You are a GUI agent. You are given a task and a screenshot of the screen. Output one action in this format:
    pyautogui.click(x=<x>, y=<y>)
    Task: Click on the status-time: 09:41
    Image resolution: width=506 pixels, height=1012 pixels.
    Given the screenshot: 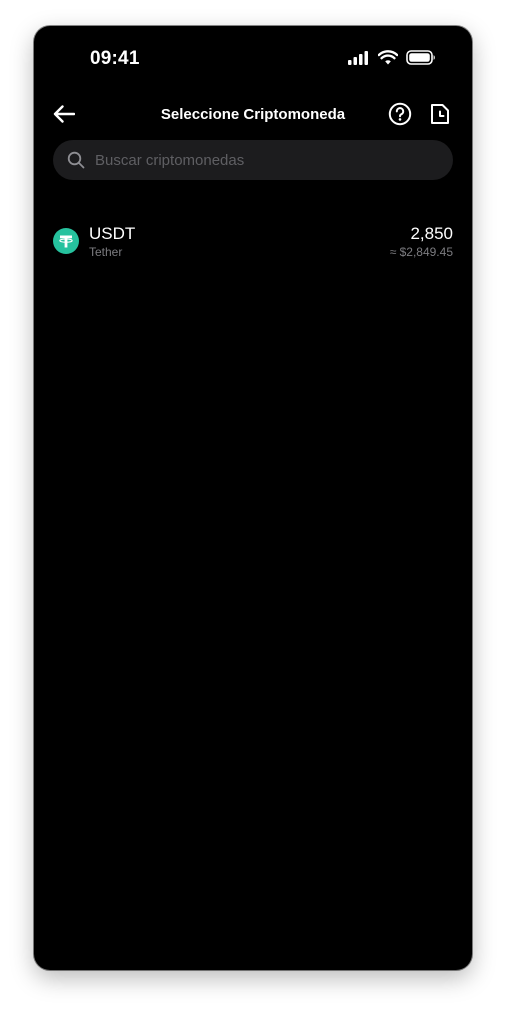 What is the action you would take?
    pyautogui.click(x=115, y=58)
    